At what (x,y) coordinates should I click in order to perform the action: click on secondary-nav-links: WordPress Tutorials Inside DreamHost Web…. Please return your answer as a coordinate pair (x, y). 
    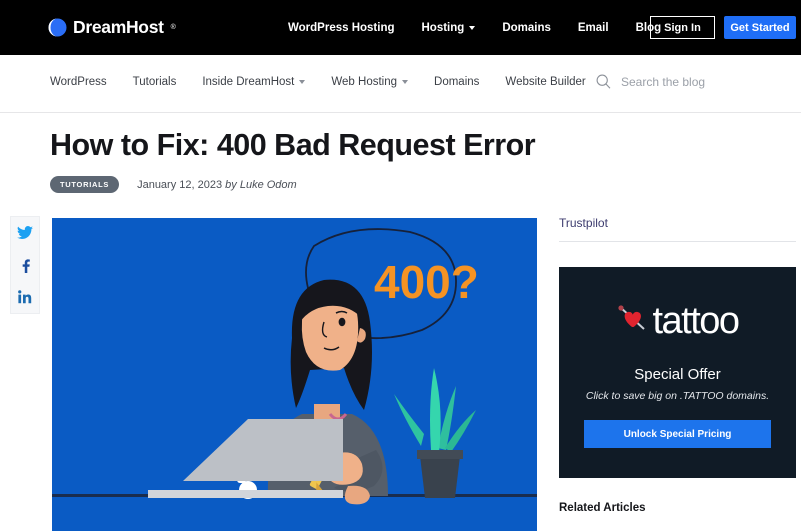
    Looking at the image, I should click on (318, 82).